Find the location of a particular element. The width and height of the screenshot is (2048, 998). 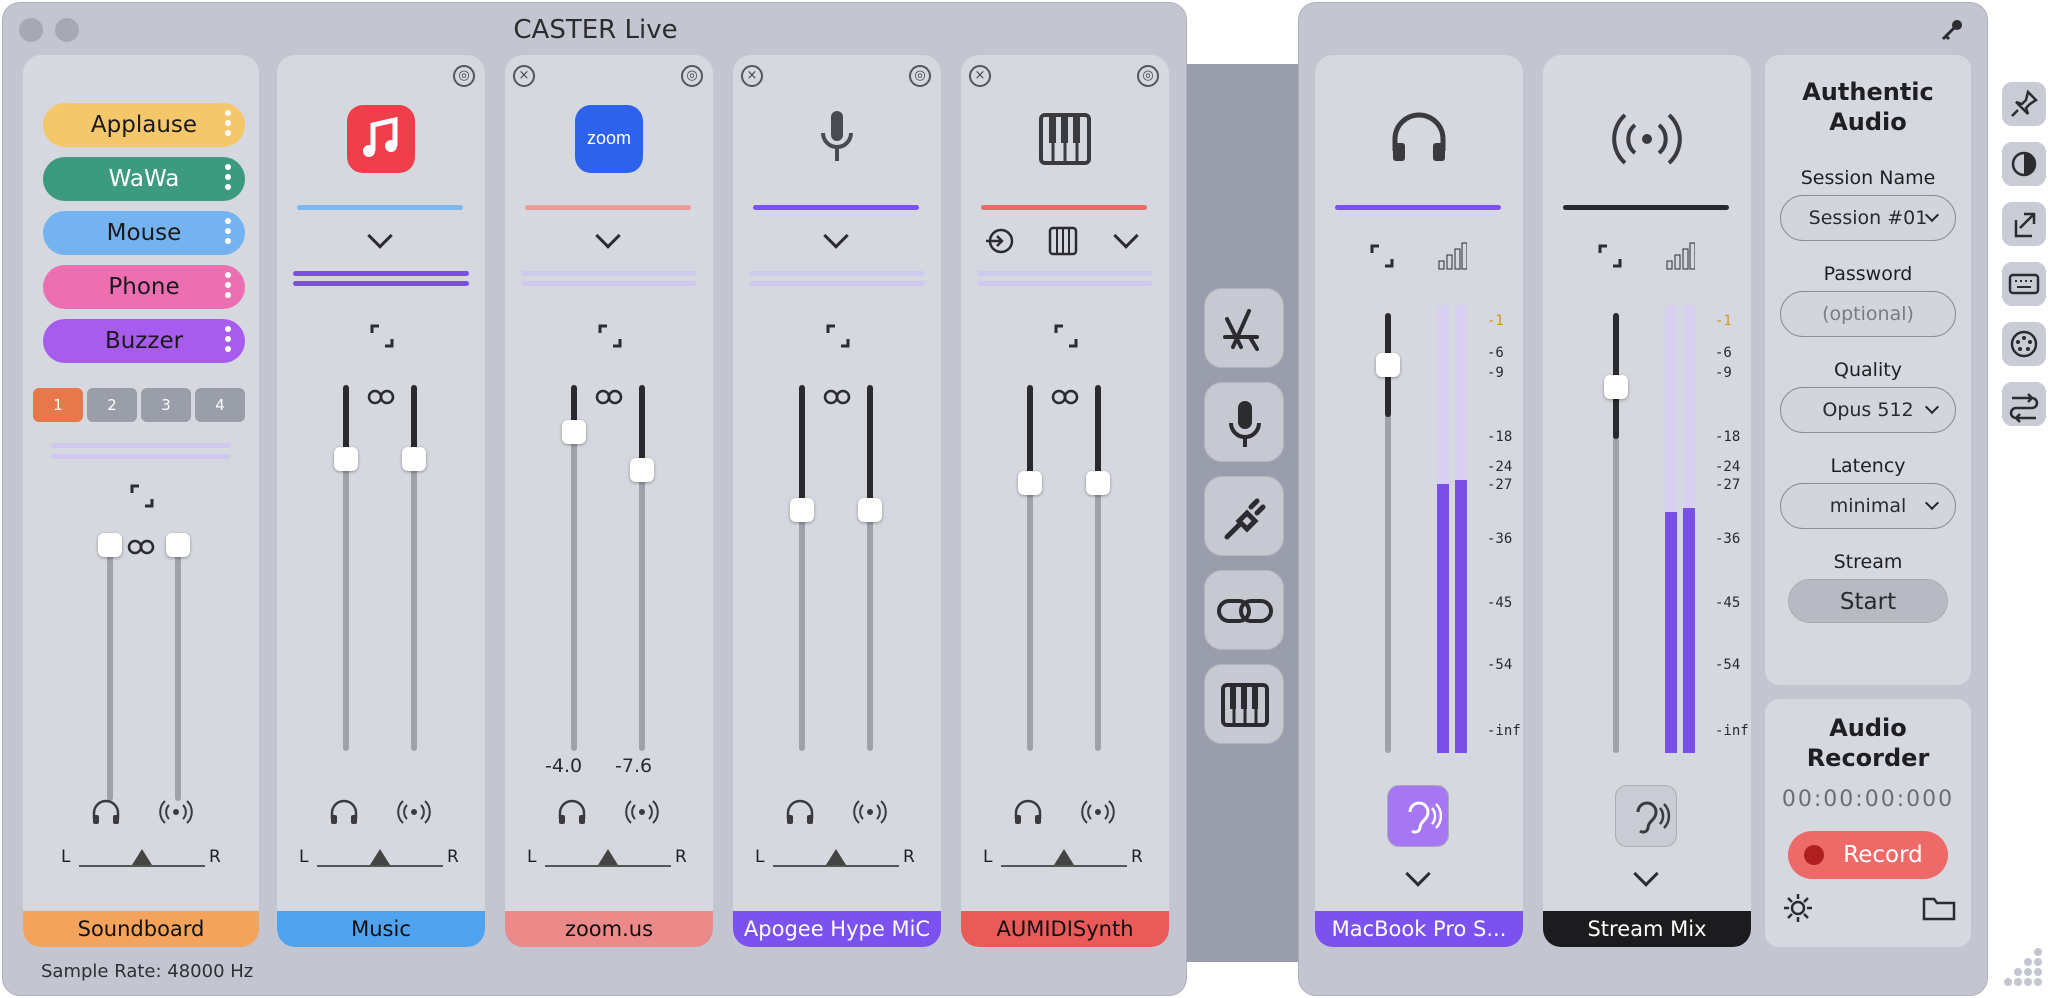

output-fader-track is located at coordinates (1388, 533).